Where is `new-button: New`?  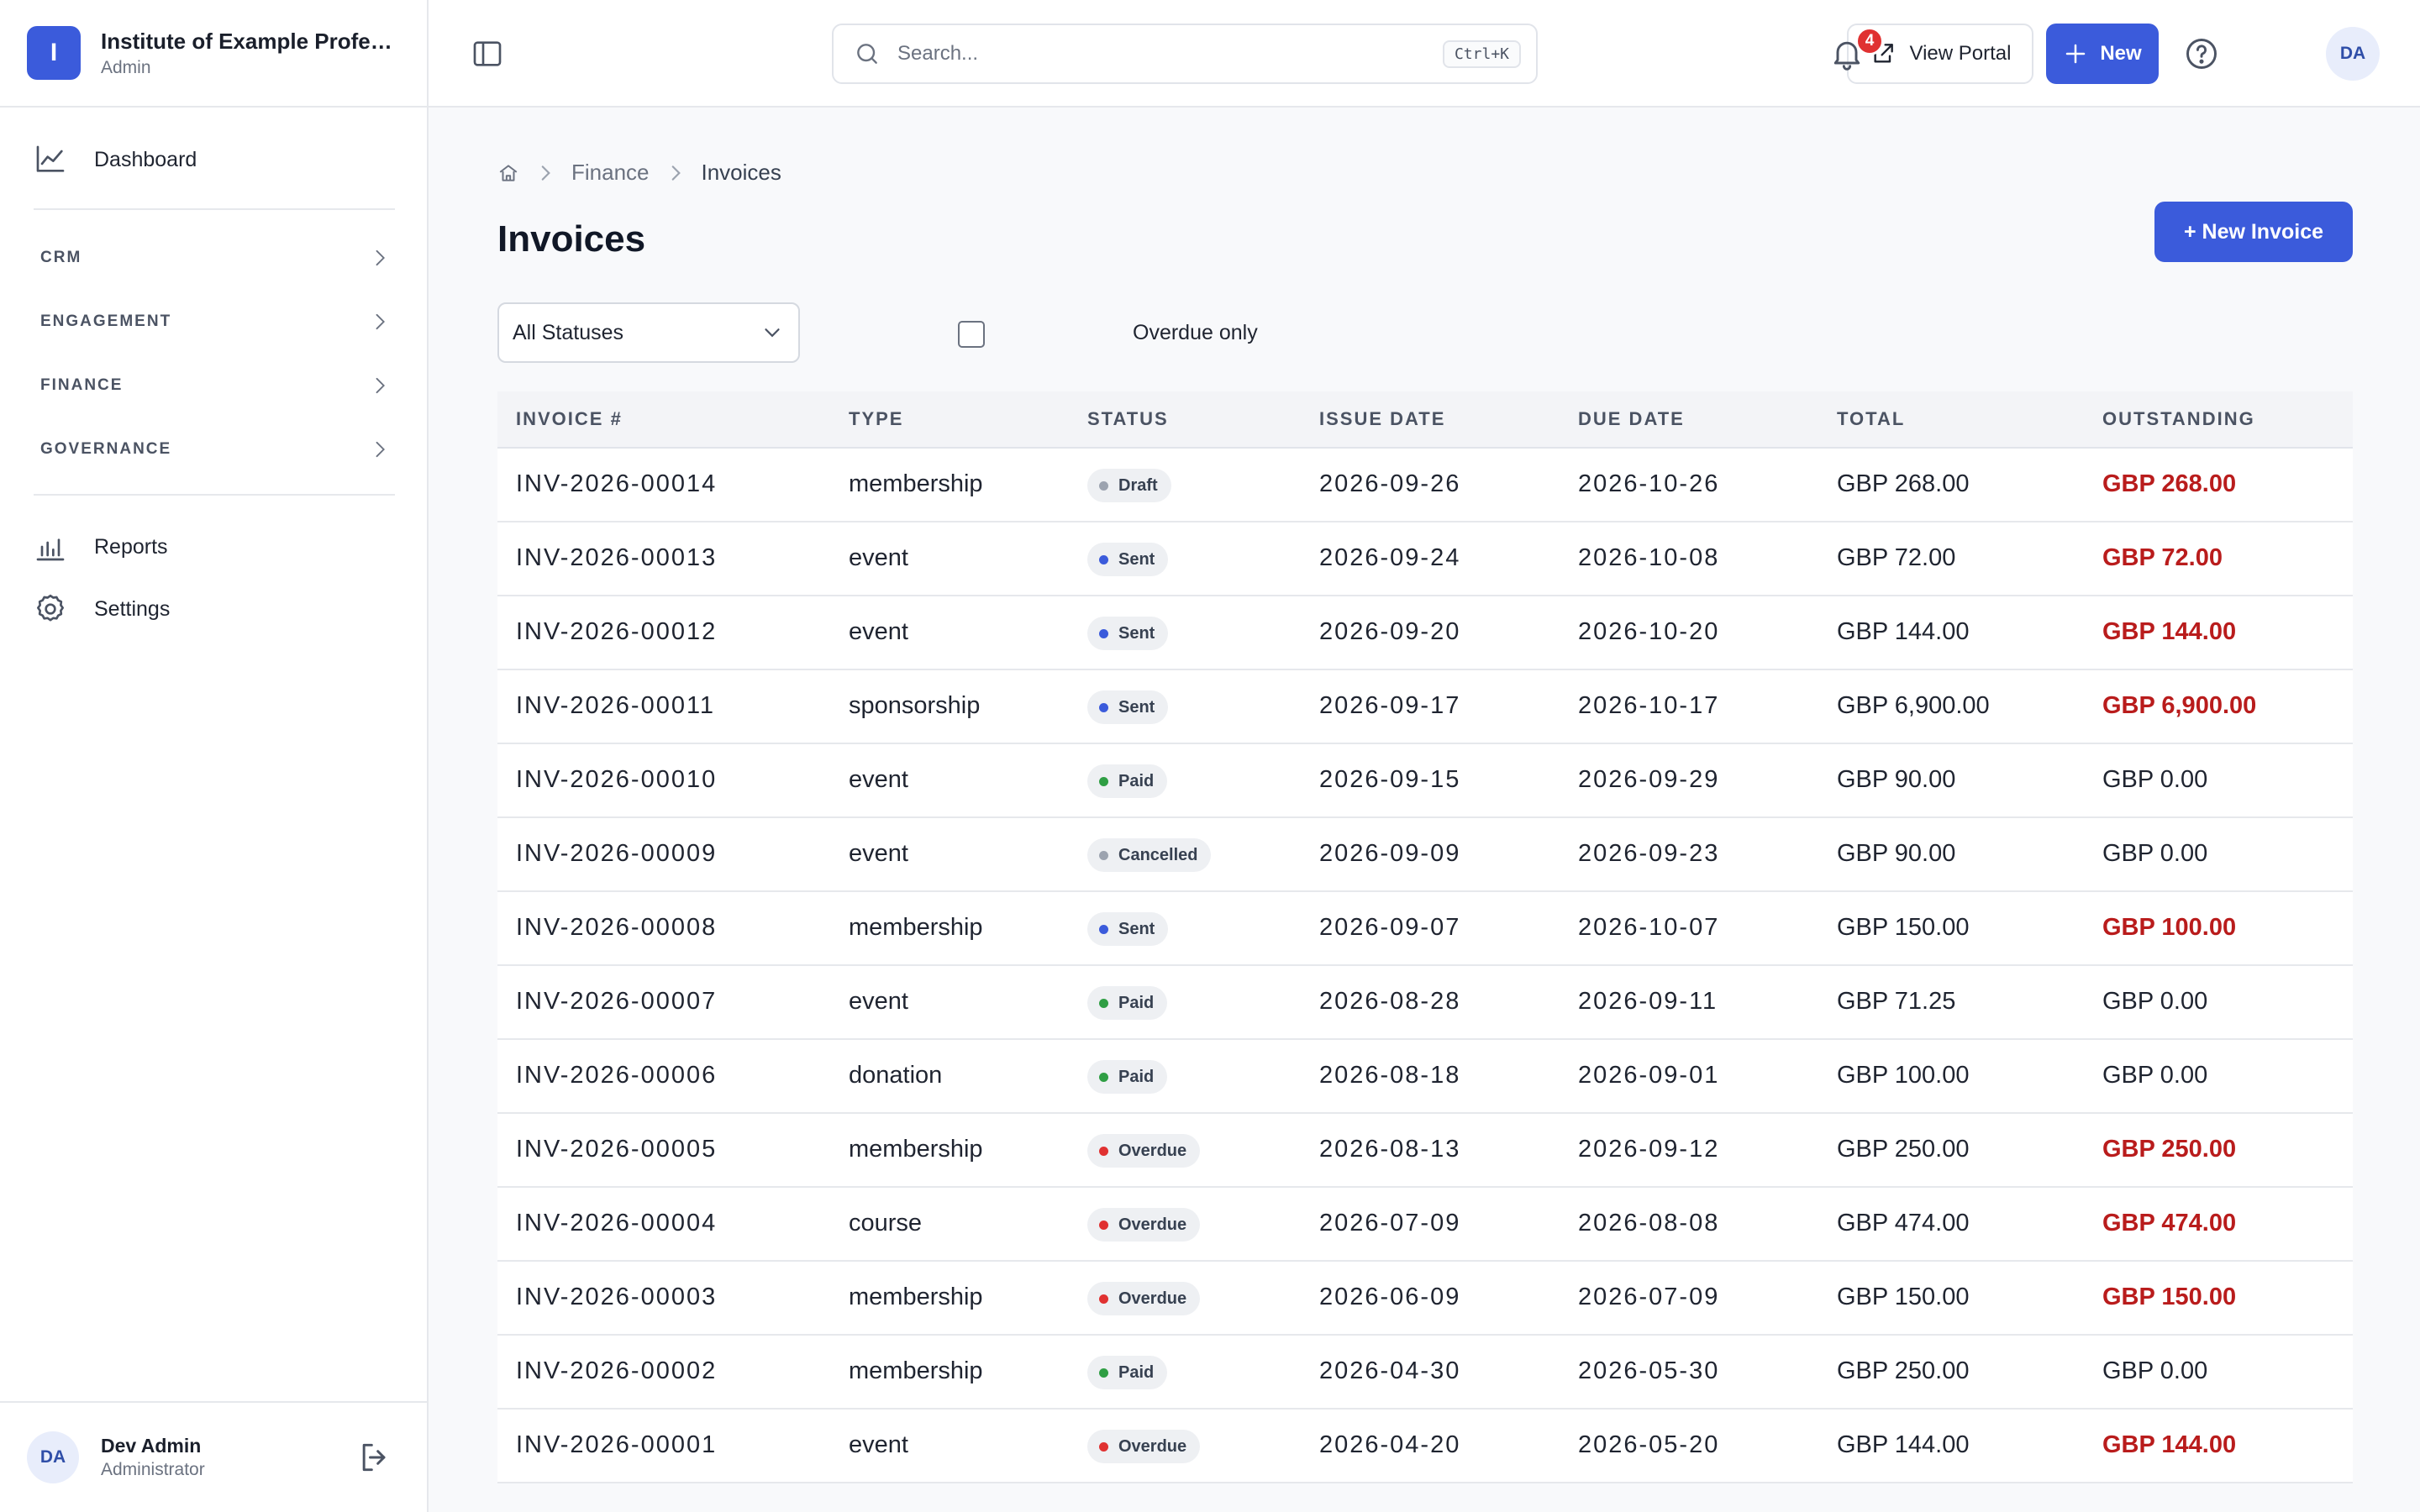 new-button: New is located at coordinates (2102, 54).